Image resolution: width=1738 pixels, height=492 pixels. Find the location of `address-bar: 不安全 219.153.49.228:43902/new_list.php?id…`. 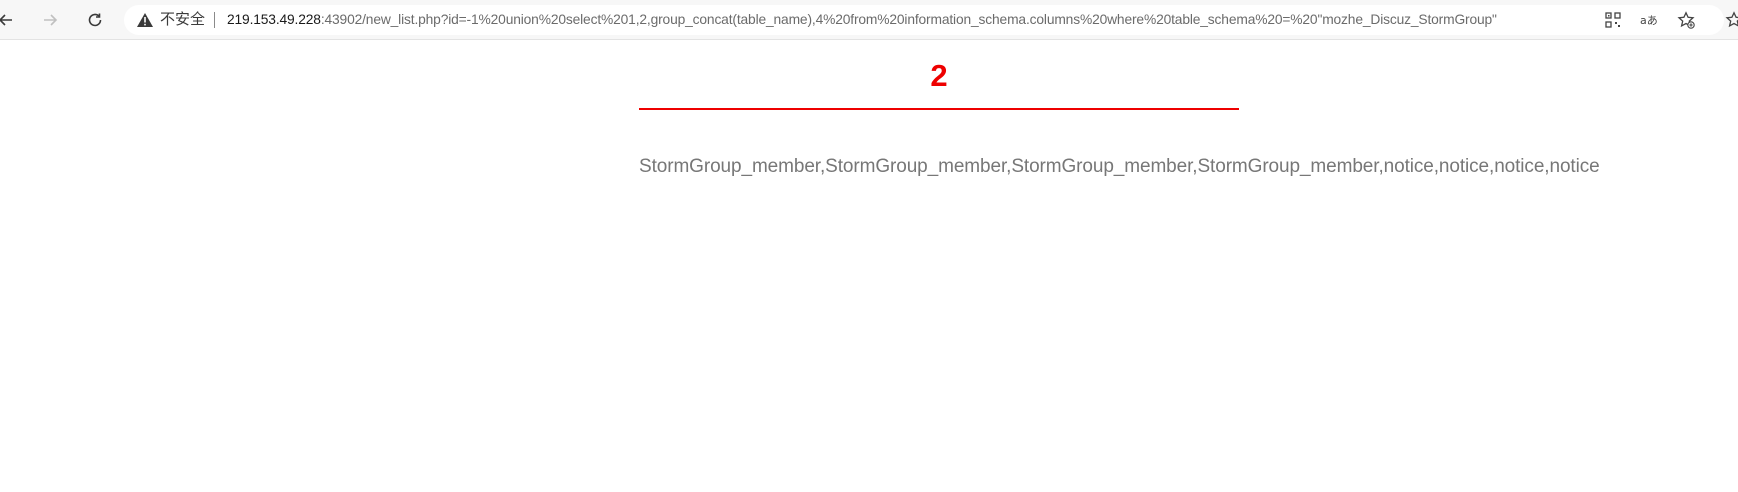

address-bar: 不安全 219.153.49.228:43902/new_list.php?id… is located at coordinates (924, 20).